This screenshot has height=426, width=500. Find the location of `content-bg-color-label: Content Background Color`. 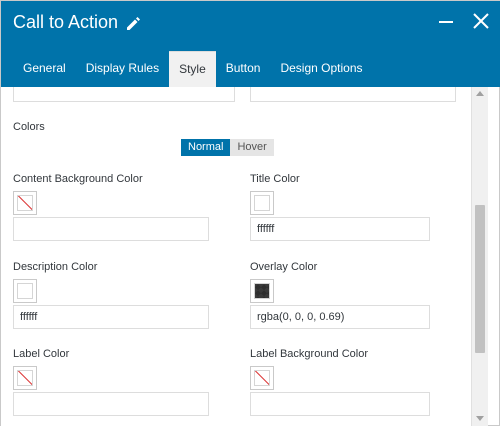

content-bg-color-label: Content Background Color is located at coordinates (78, 179).